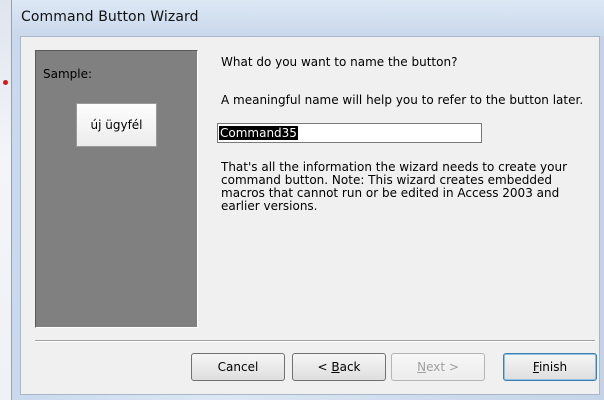  Describe the element at coordinates (238, 367) in the screenshot. I see `cancel-button: Cancel` at that location.